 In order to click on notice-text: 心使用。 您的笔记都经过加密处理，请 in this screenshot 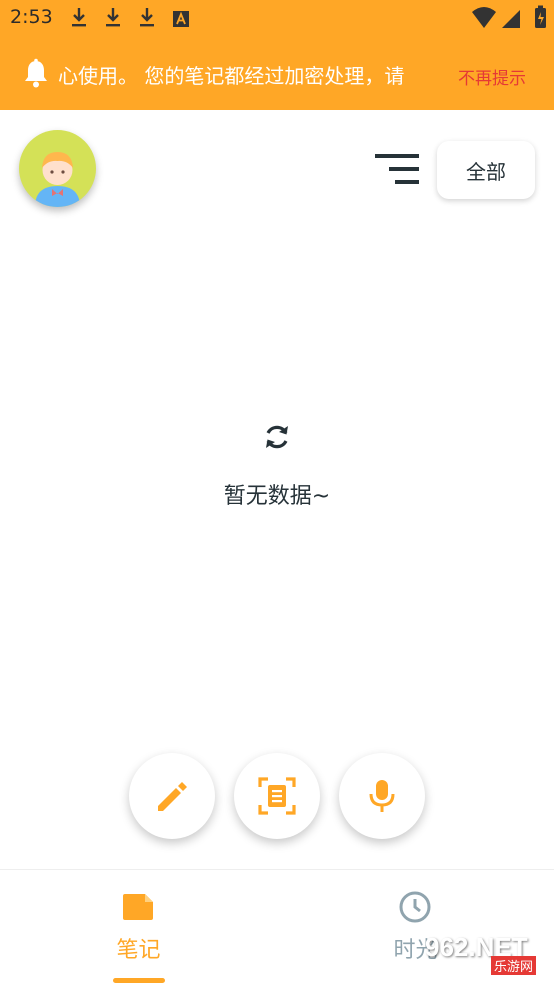, I will do `click(231, 76)`.